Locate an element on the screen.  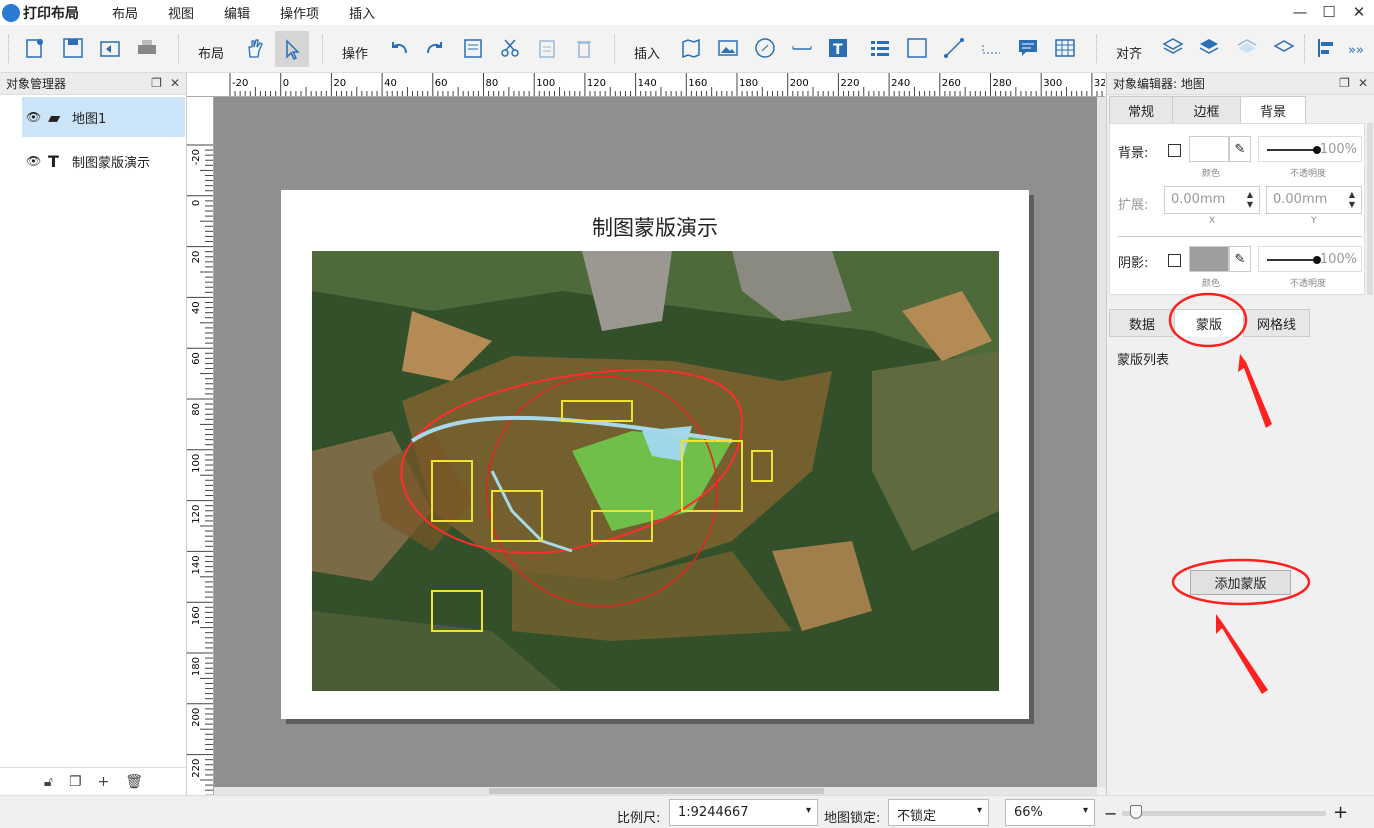
redo-icon is located at coordinates (435, 48).